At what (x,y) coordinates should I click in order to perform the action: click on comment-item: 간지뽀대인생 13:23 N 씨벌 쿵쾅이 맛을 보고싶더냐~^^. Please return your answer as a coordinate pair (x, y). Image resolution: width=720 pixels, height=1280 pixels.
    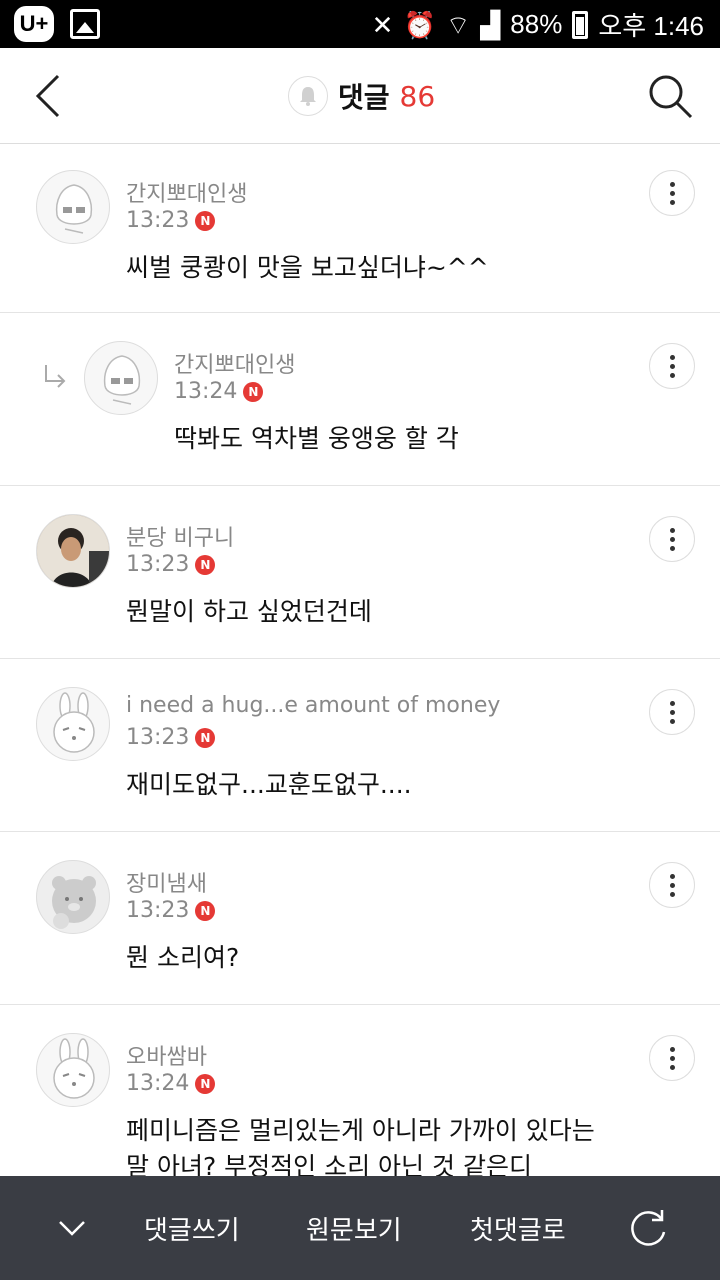
    Looking at the image, I should click on (360, 228).